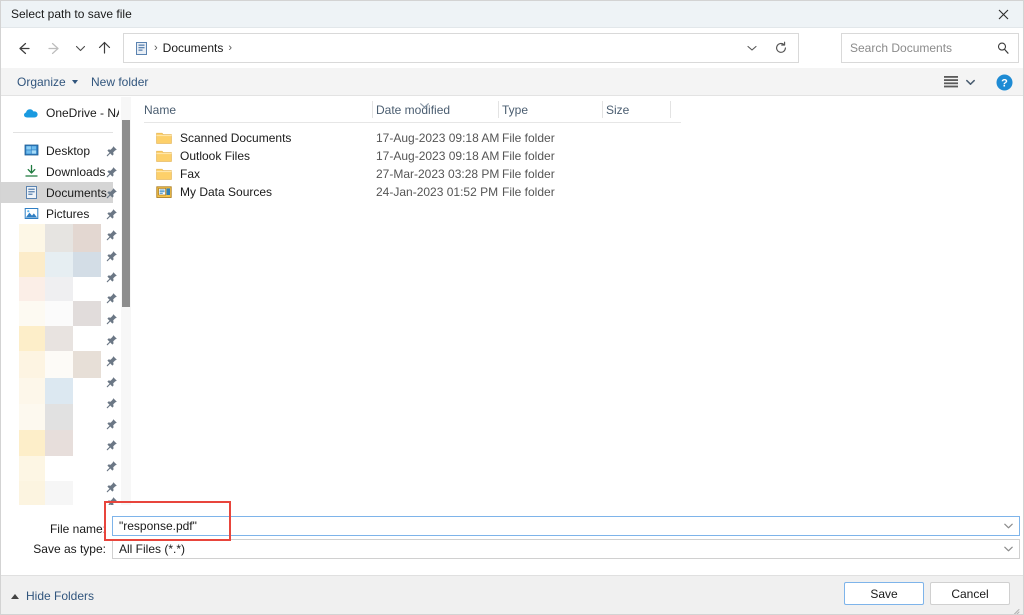  I want to click on arrow-right-icon, so click(53, 48).